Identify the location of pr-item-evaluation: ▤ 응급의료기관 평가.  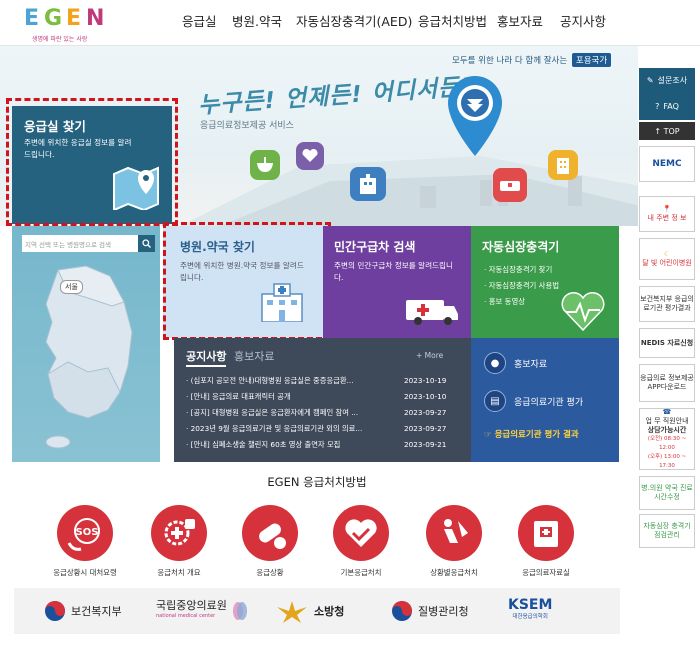
(533, 401).